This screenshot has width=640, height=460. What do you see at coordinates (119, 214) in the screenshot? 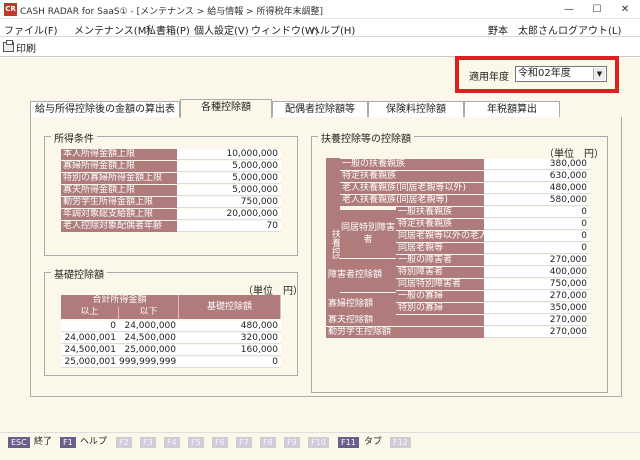
I see `condition-label: 年調対象総支給額上限` at bounding box center [119, 214].